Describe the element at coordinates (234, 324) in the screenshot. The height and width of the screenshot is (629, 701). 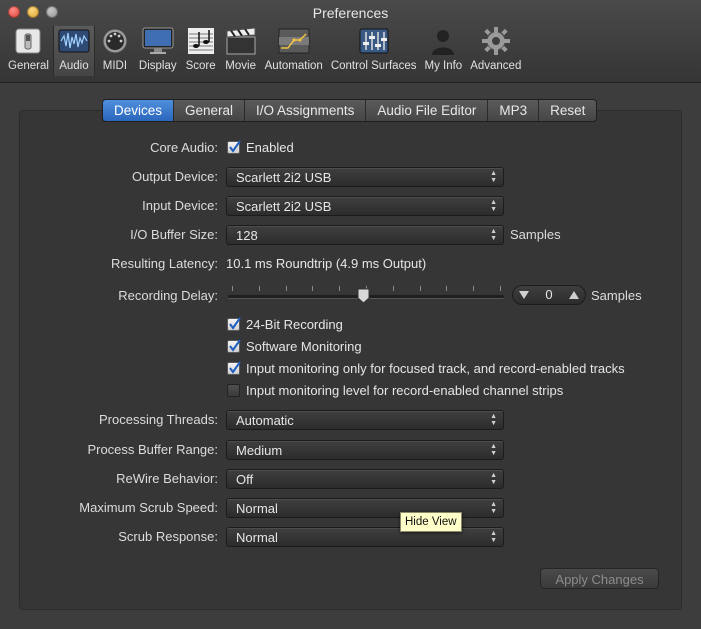
I see `24bit-recording-checkbox` at that location.